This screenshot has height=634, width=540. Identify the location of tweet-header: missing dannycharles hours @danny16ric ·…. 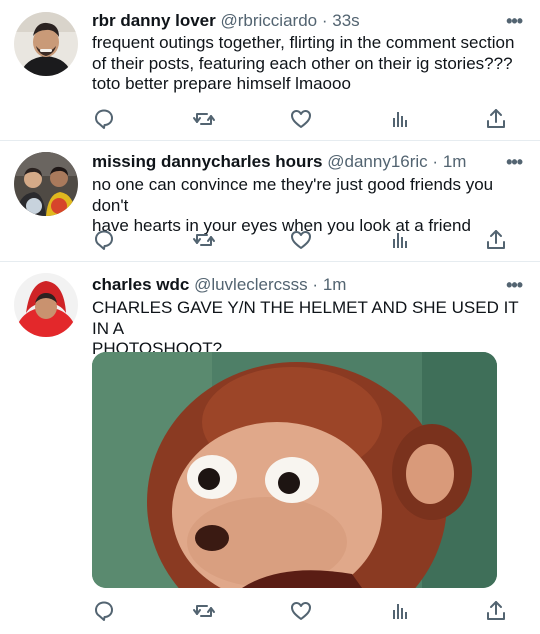
(309, 162).